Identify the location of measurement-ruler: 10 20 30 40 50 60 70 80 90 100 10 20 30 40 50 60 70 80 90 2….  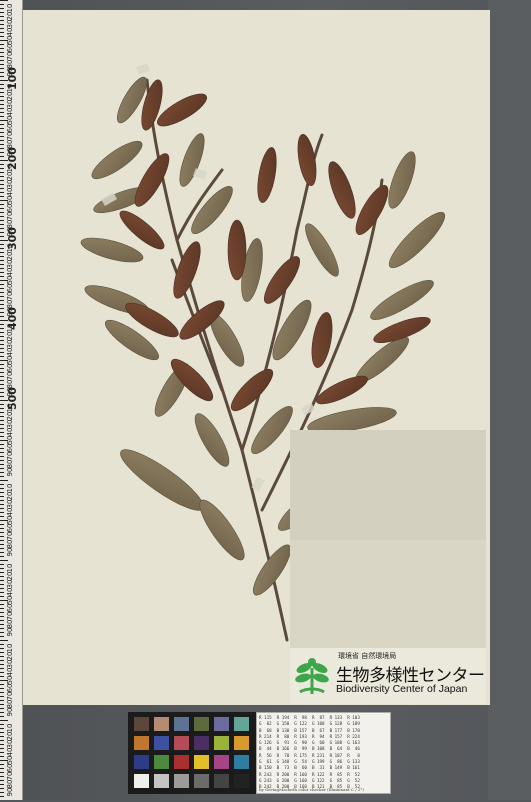
(11, 400).